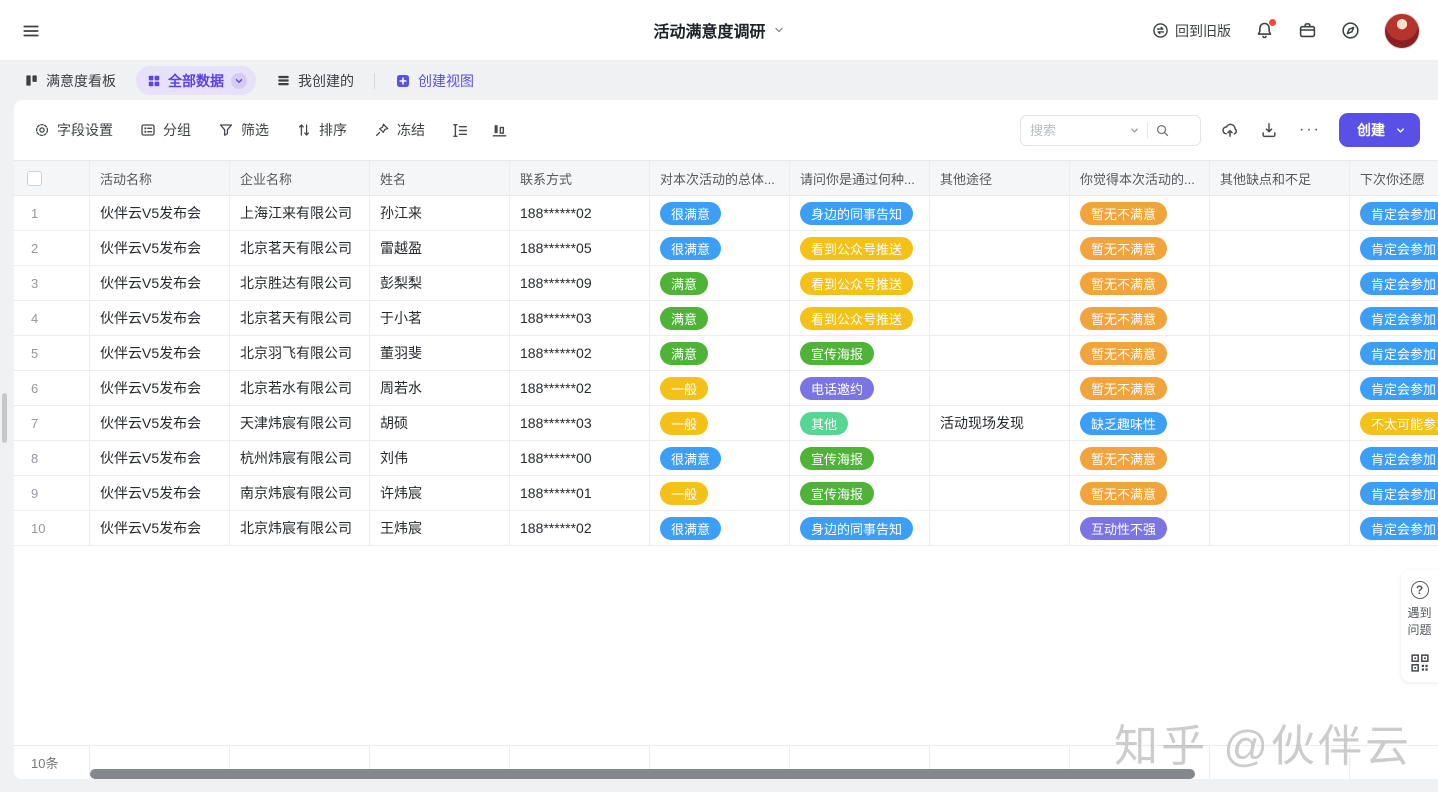 The width and height of the screenshot is (1438, 792). Describe the element at coordinates (300, 178) in the screenshot. I see `column-header-company: 企业名称` at that location.